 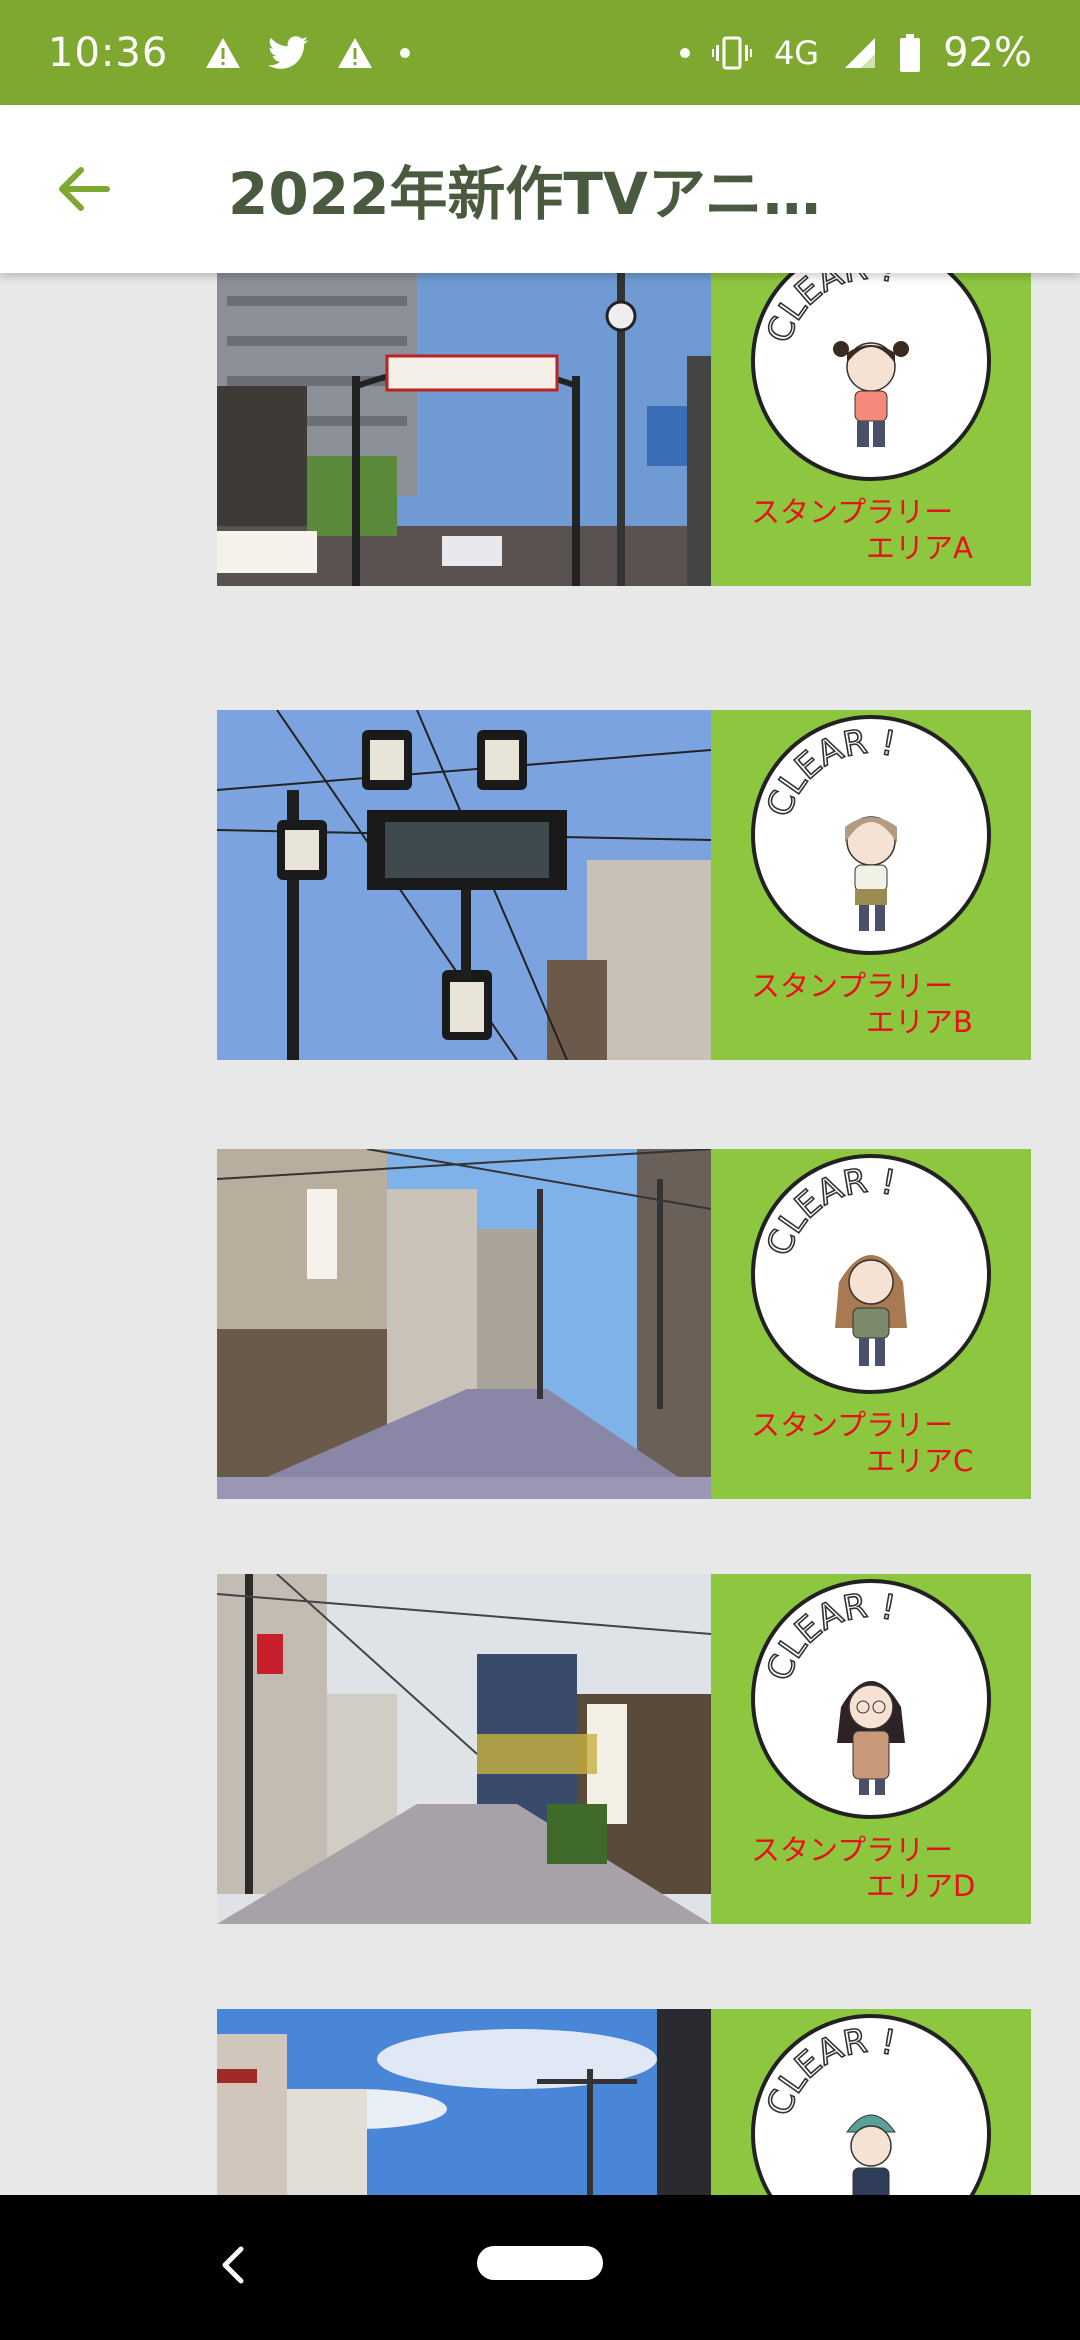 I want to click on stamp-card-area-b: CLEAR ! スタンプラリー エリアB, so click(x=624, y=885).